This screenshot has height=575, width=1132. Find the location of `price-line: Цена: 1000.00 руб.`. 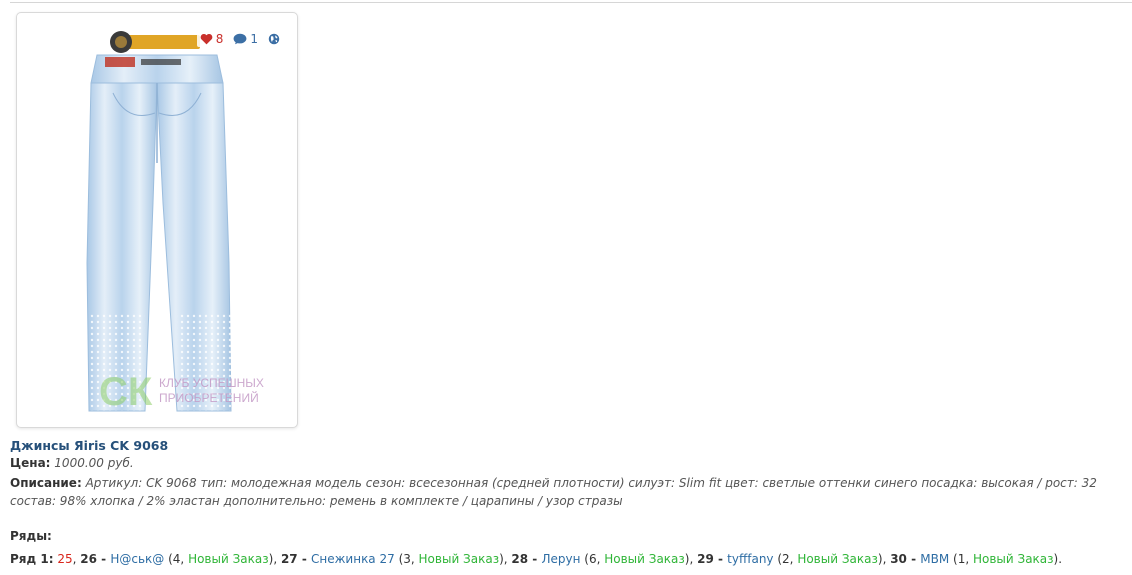

price-line: Цена: 1000.00 руб. is located at coordinates (72, 463).